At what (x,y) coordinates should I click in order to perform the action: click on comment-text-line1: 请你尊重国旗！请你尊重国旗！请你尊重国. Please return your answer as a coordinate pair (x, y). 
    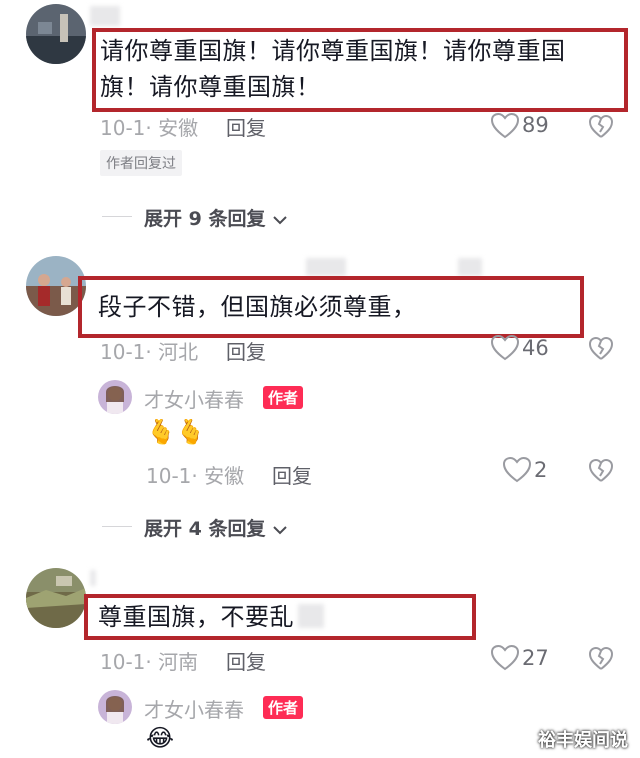
    Looking at the image, I should click on (333, 51).